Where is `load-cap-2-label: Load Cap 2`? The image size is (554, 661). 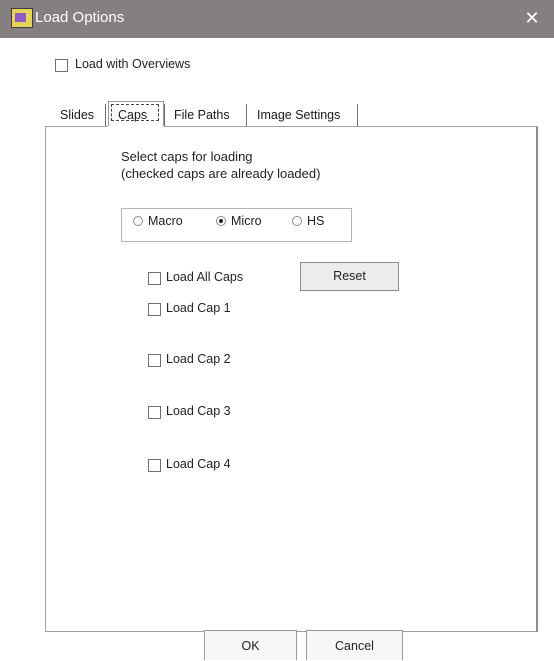
load-cap-2-label: Load Cap 2 is located at coordinates (198, 359).